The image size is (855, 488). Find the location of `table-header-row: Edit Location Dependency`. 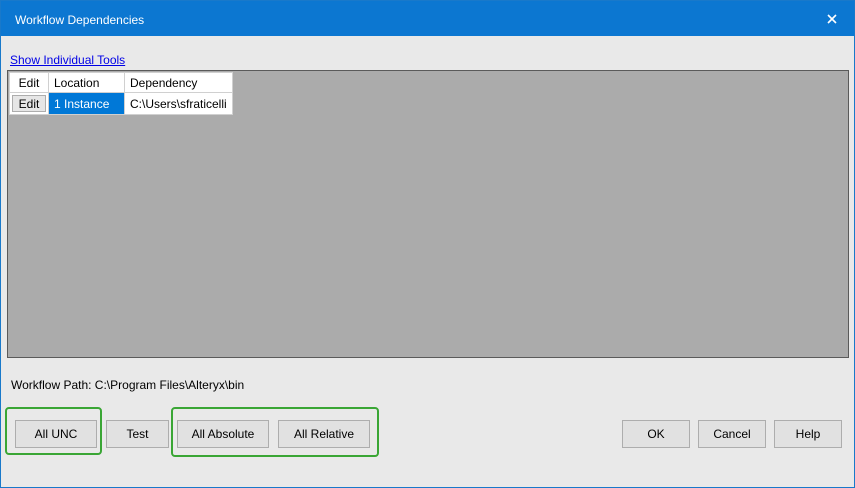

table-header-row: Edit Location Dependency is located at coordinates (121, 82).